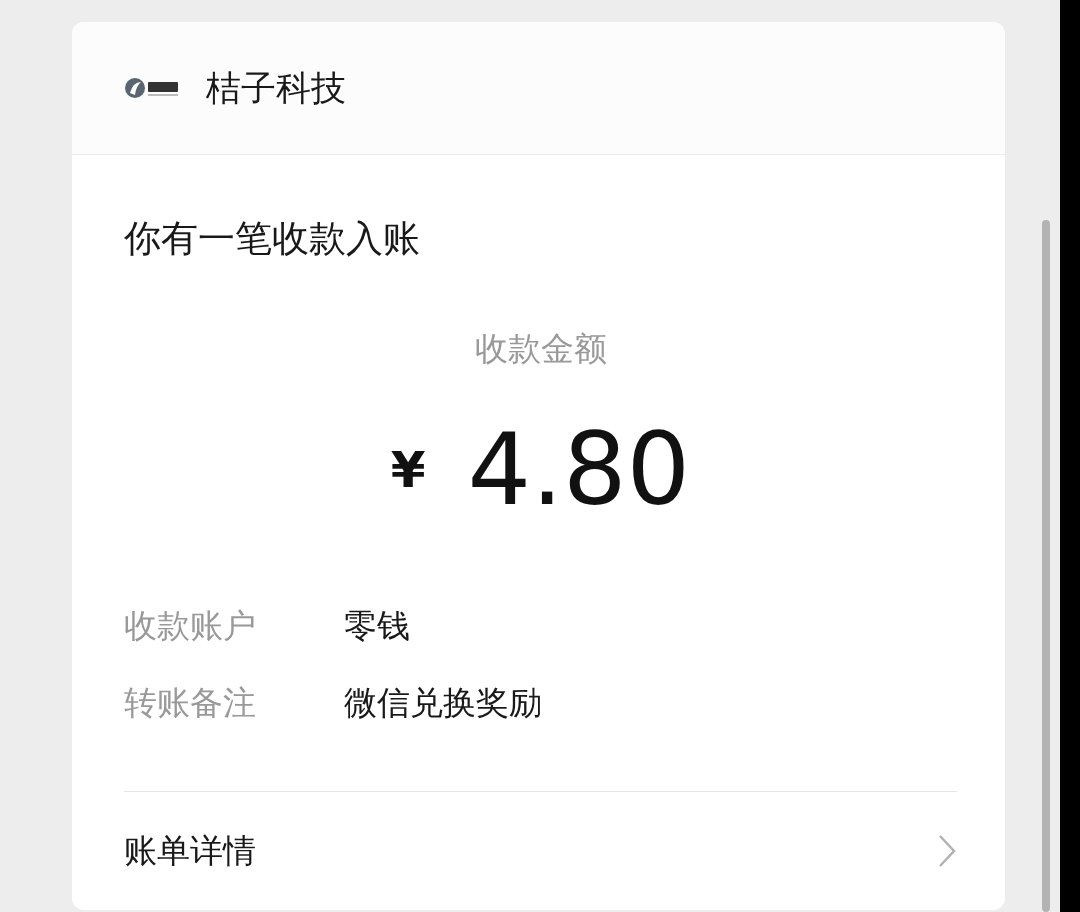 The width and height of the screenshot is (1080, 912). Describe the element at coordinates (540, 348) in the screenshot. I see `amount-label: 收款金额` at that location.